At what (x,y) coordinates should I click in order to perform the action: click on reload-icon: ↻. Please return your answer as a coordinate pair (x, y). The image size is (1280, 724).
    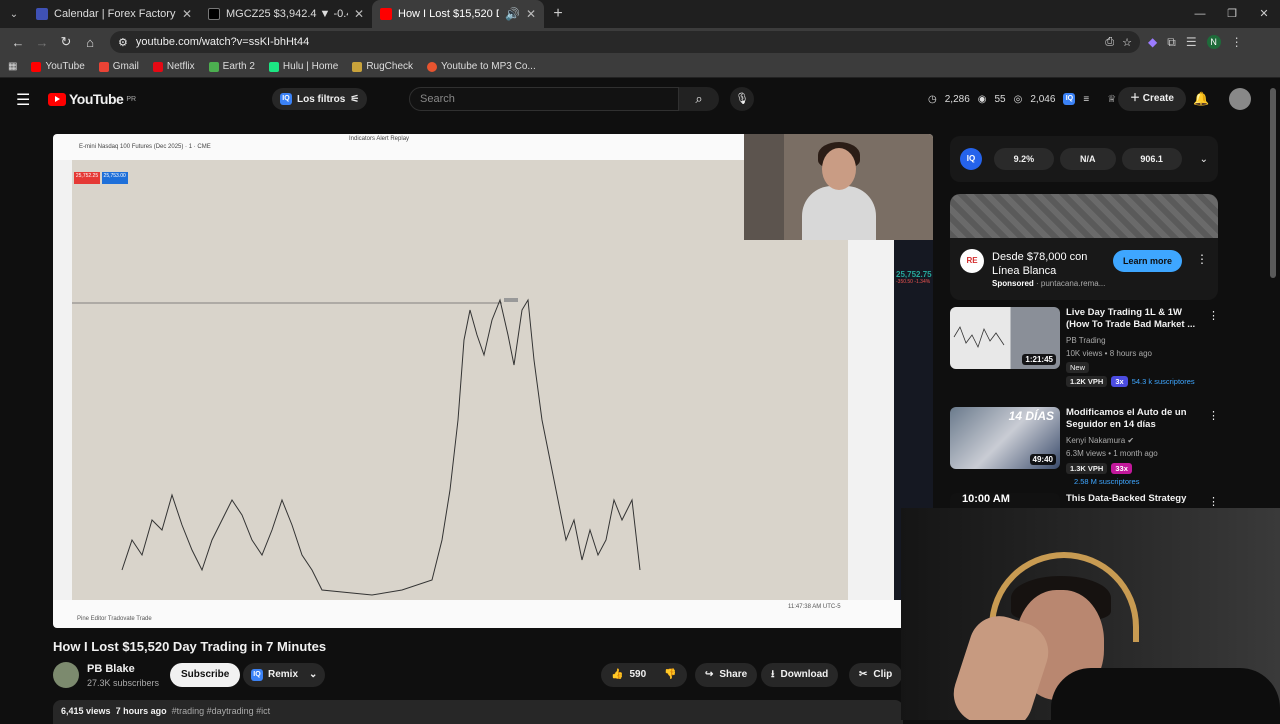
    Looking at the image, I should click on (66, 42).